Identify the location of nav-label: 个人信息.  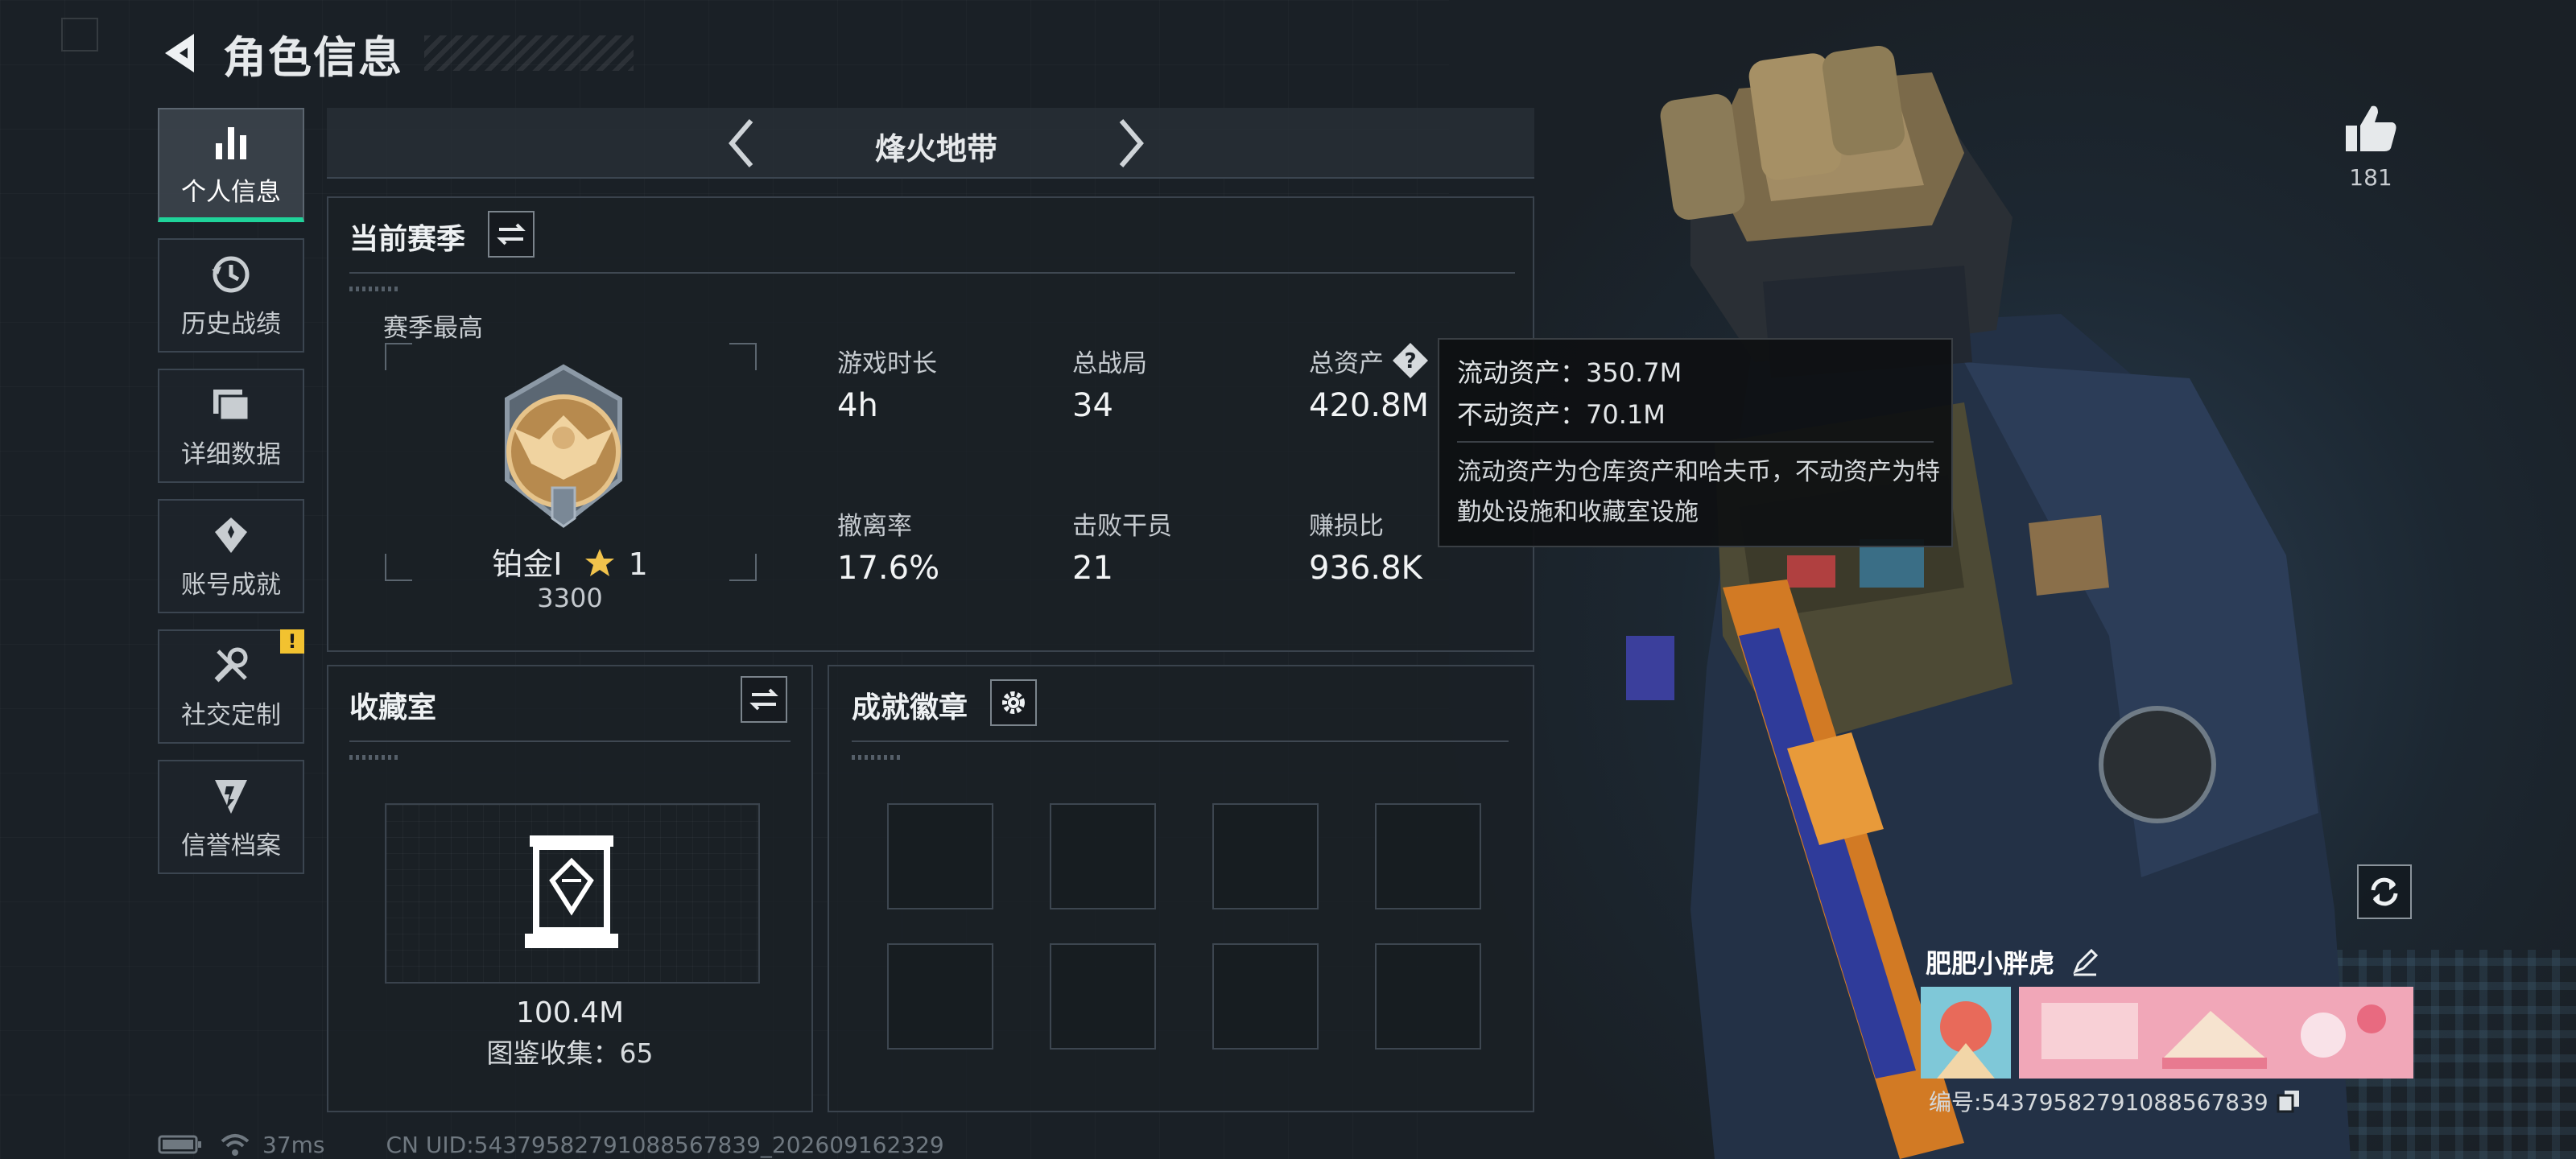
(231, 192).